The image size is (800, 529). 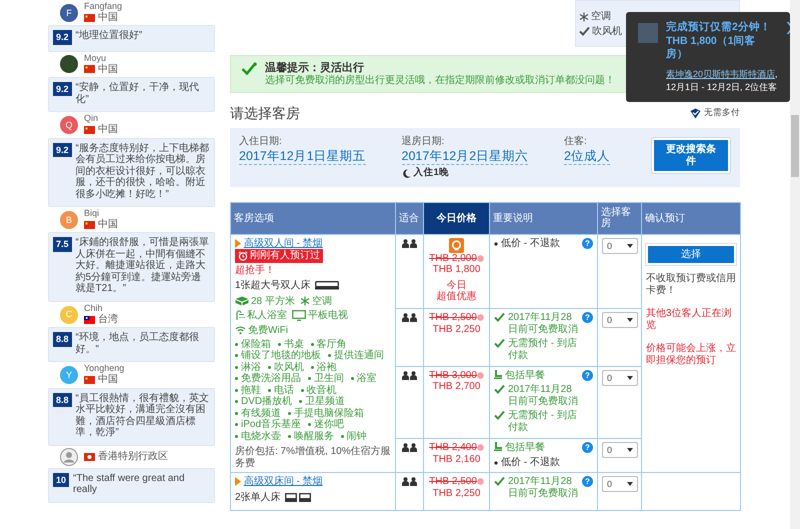 I want to click on amenity-item: 客厅角, so click(x=328, y=344).